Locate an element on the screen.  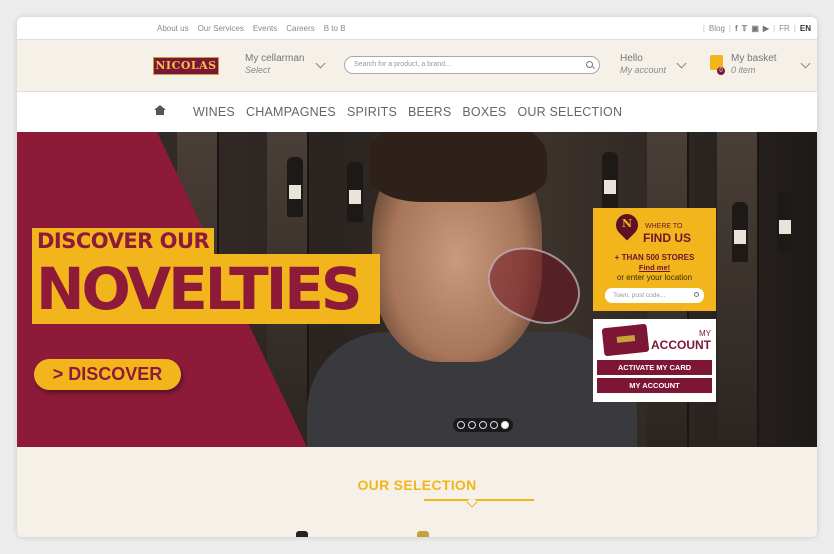
account-selector: Hello My account is located at coordinates (643, 64).